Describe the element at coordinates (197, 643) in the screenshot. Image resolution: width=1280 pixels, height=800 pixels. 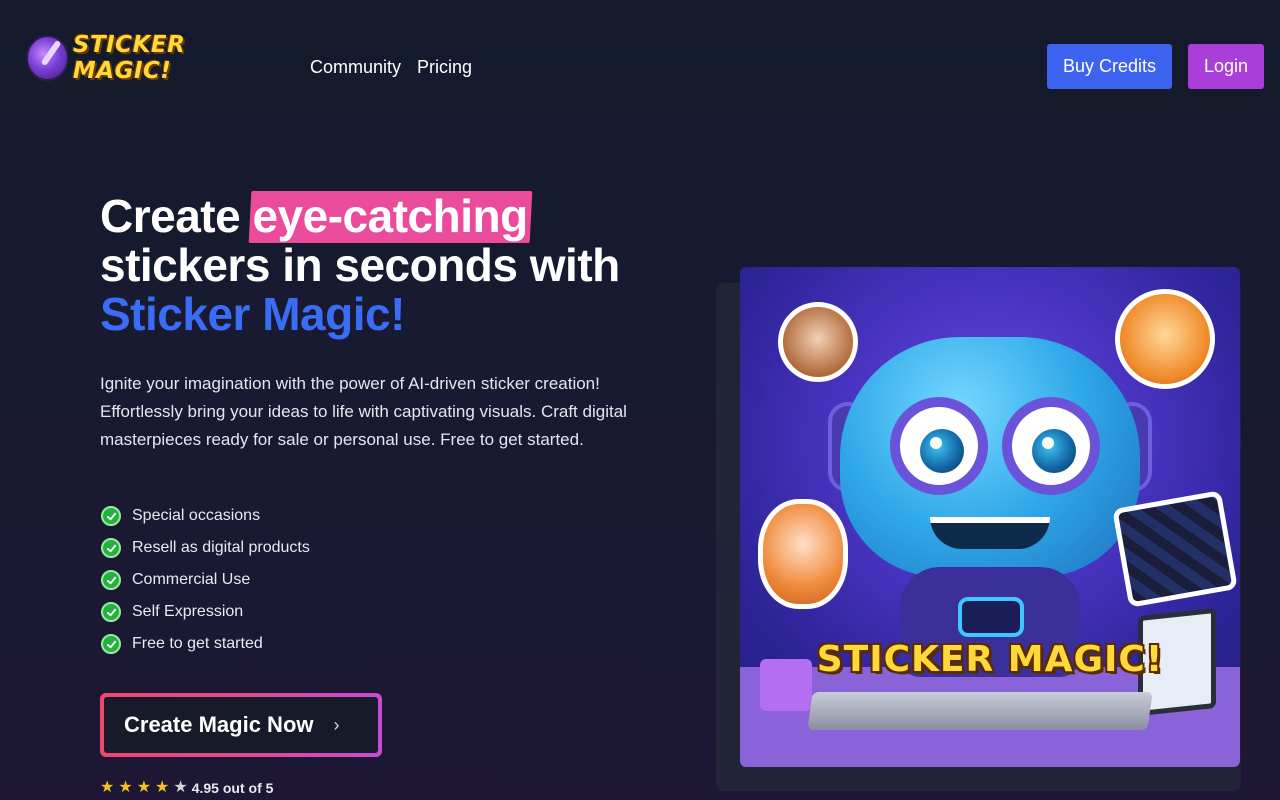
I see `feature-label: Free to get started` at that location.